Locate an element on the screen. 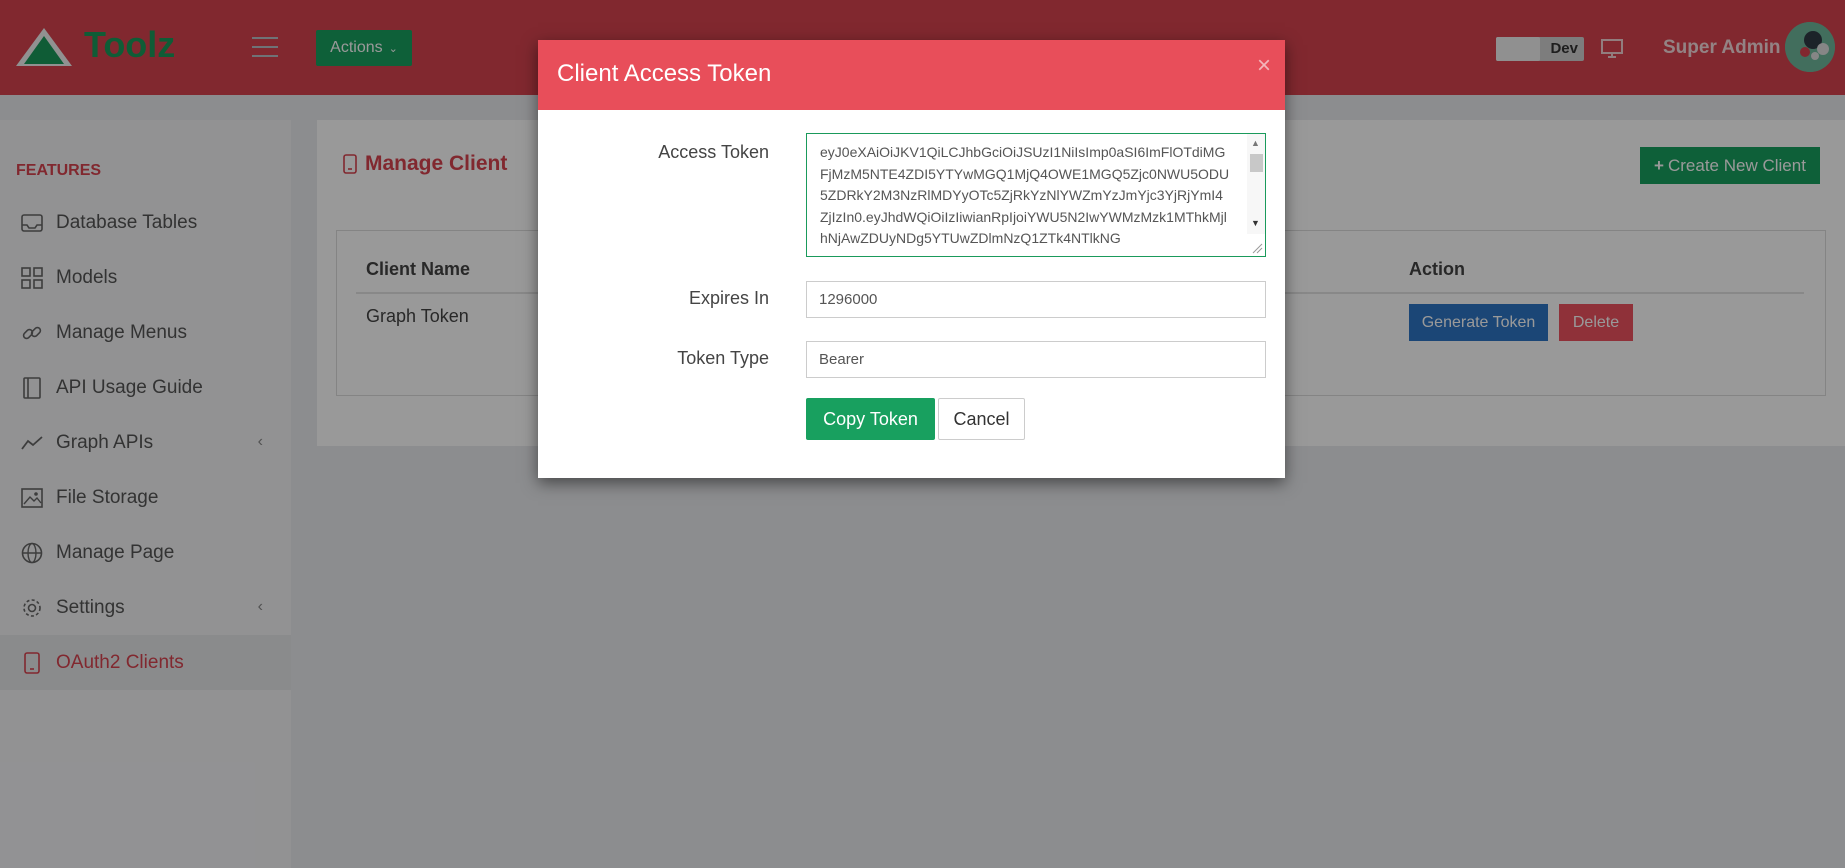  textarea-scrollbar: ▲ ▼ is located at coordinates (1256, 184).